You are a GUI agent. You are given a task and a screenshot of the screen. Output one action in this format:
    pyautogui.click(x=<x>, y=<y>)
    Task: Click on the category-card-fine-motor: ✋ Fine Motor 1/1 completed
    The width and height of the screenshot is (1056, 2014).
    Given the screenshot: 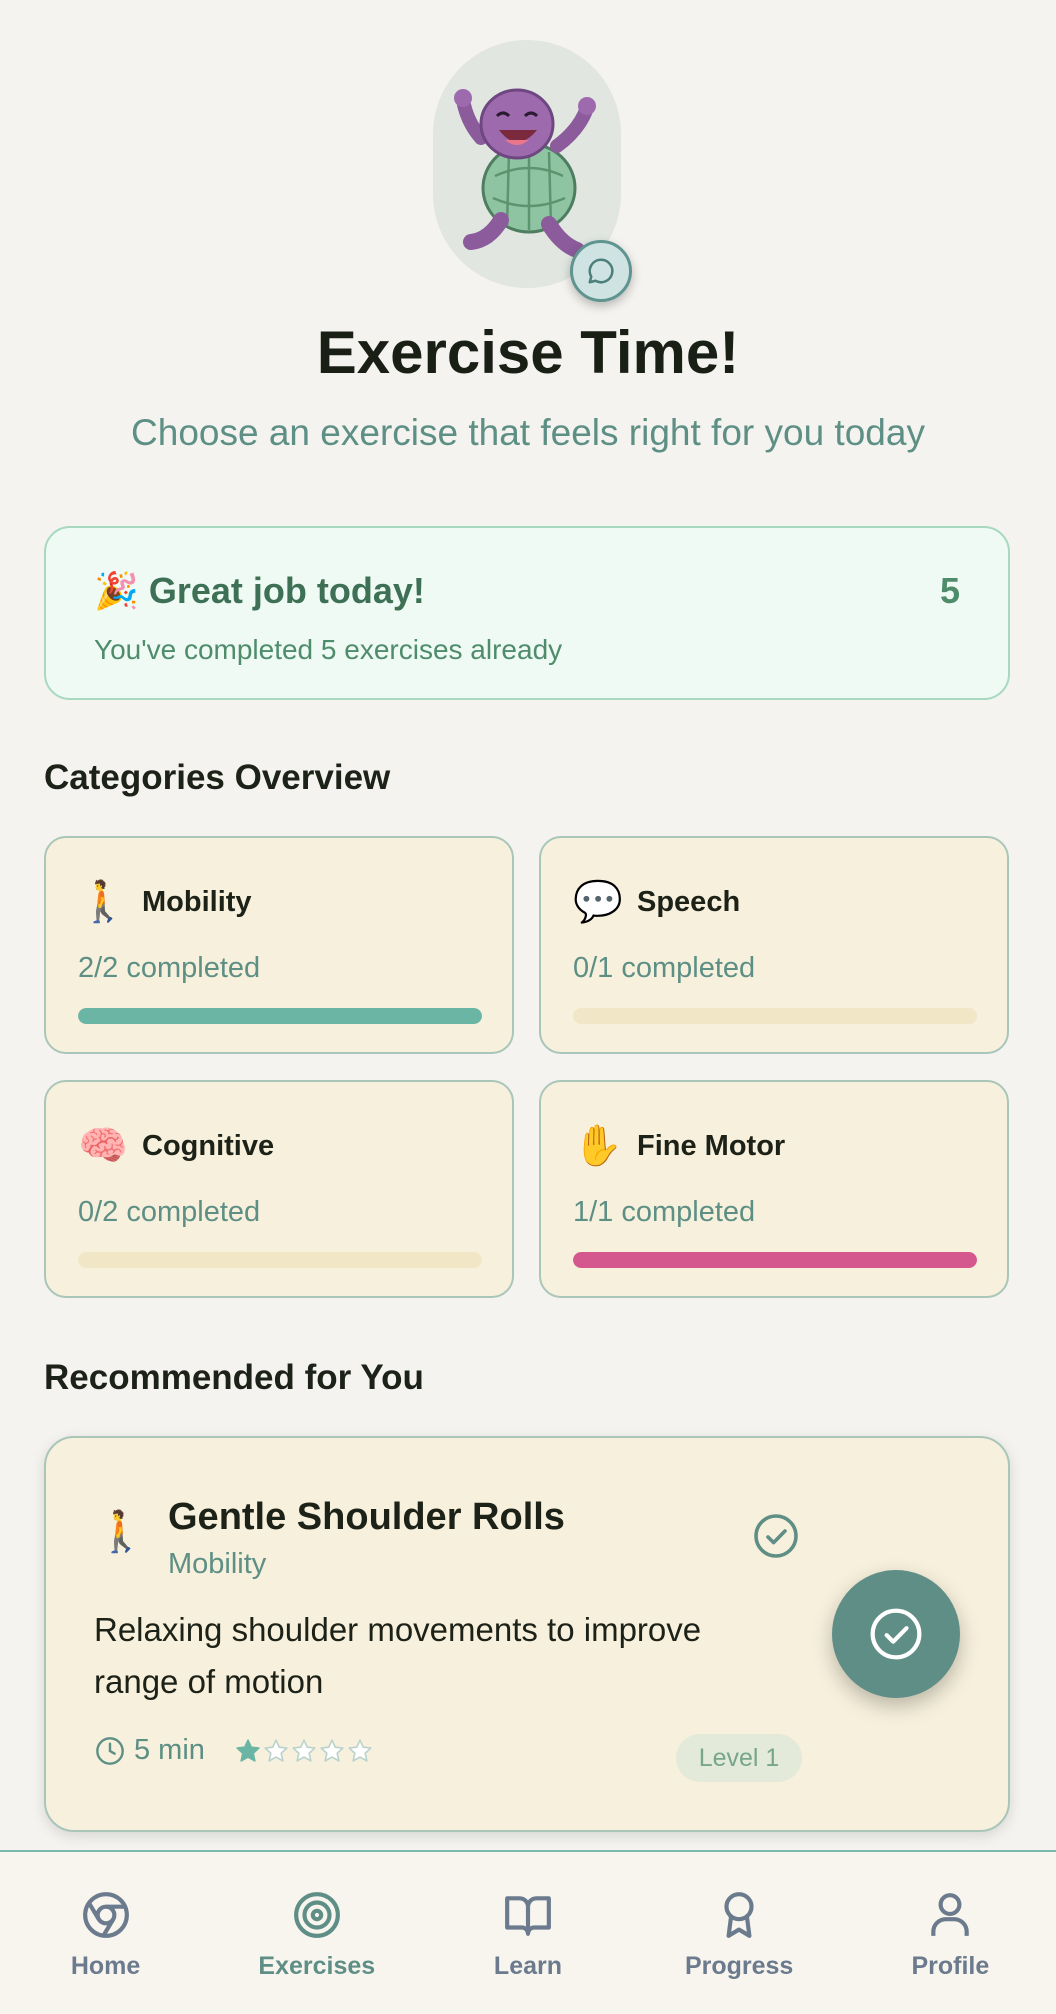 What is the action you would take?
    pyautogui.click(x=774, y=1189)
    